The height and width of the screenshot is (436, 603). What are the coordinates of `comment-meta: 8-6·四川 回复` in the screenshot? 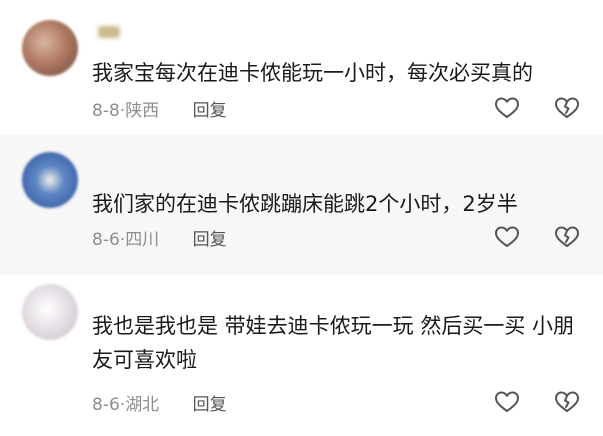 It's located at (159, 237).